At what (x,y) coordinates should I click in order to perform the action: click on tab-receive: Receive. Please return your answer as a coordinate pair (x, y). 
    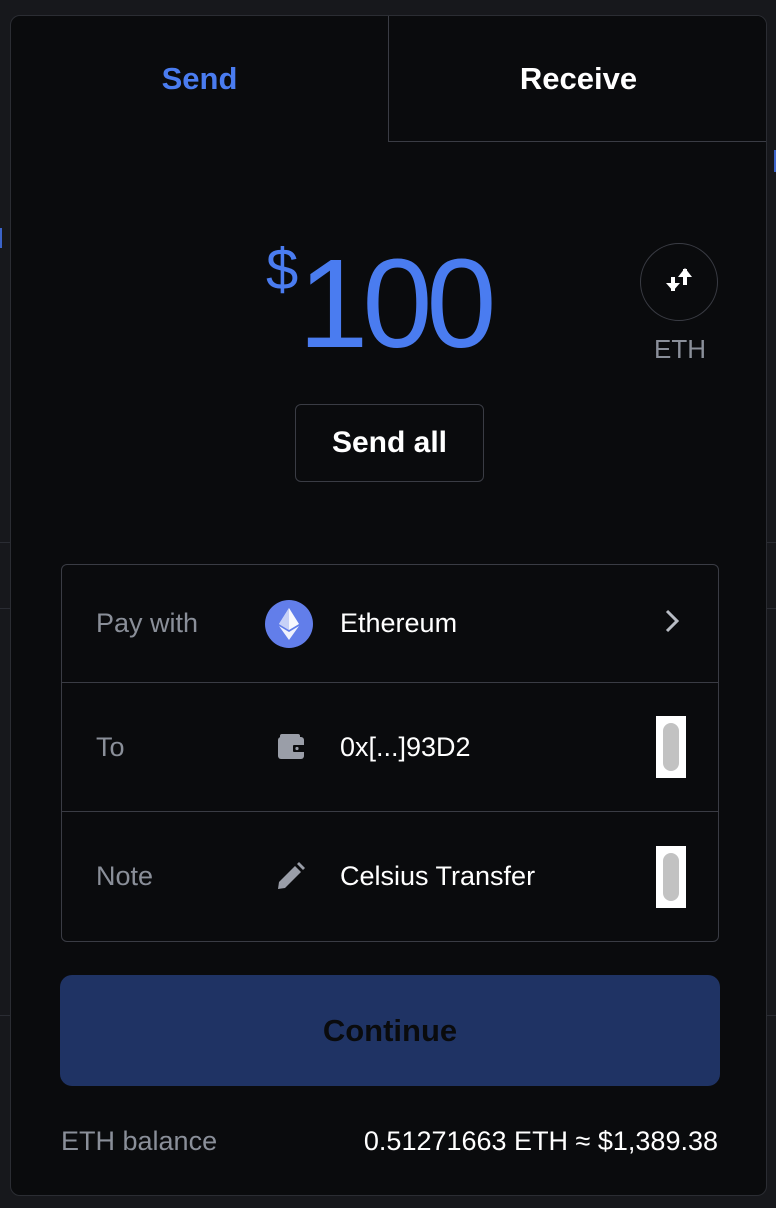
    Looking at the image, I should click on (577, 79).